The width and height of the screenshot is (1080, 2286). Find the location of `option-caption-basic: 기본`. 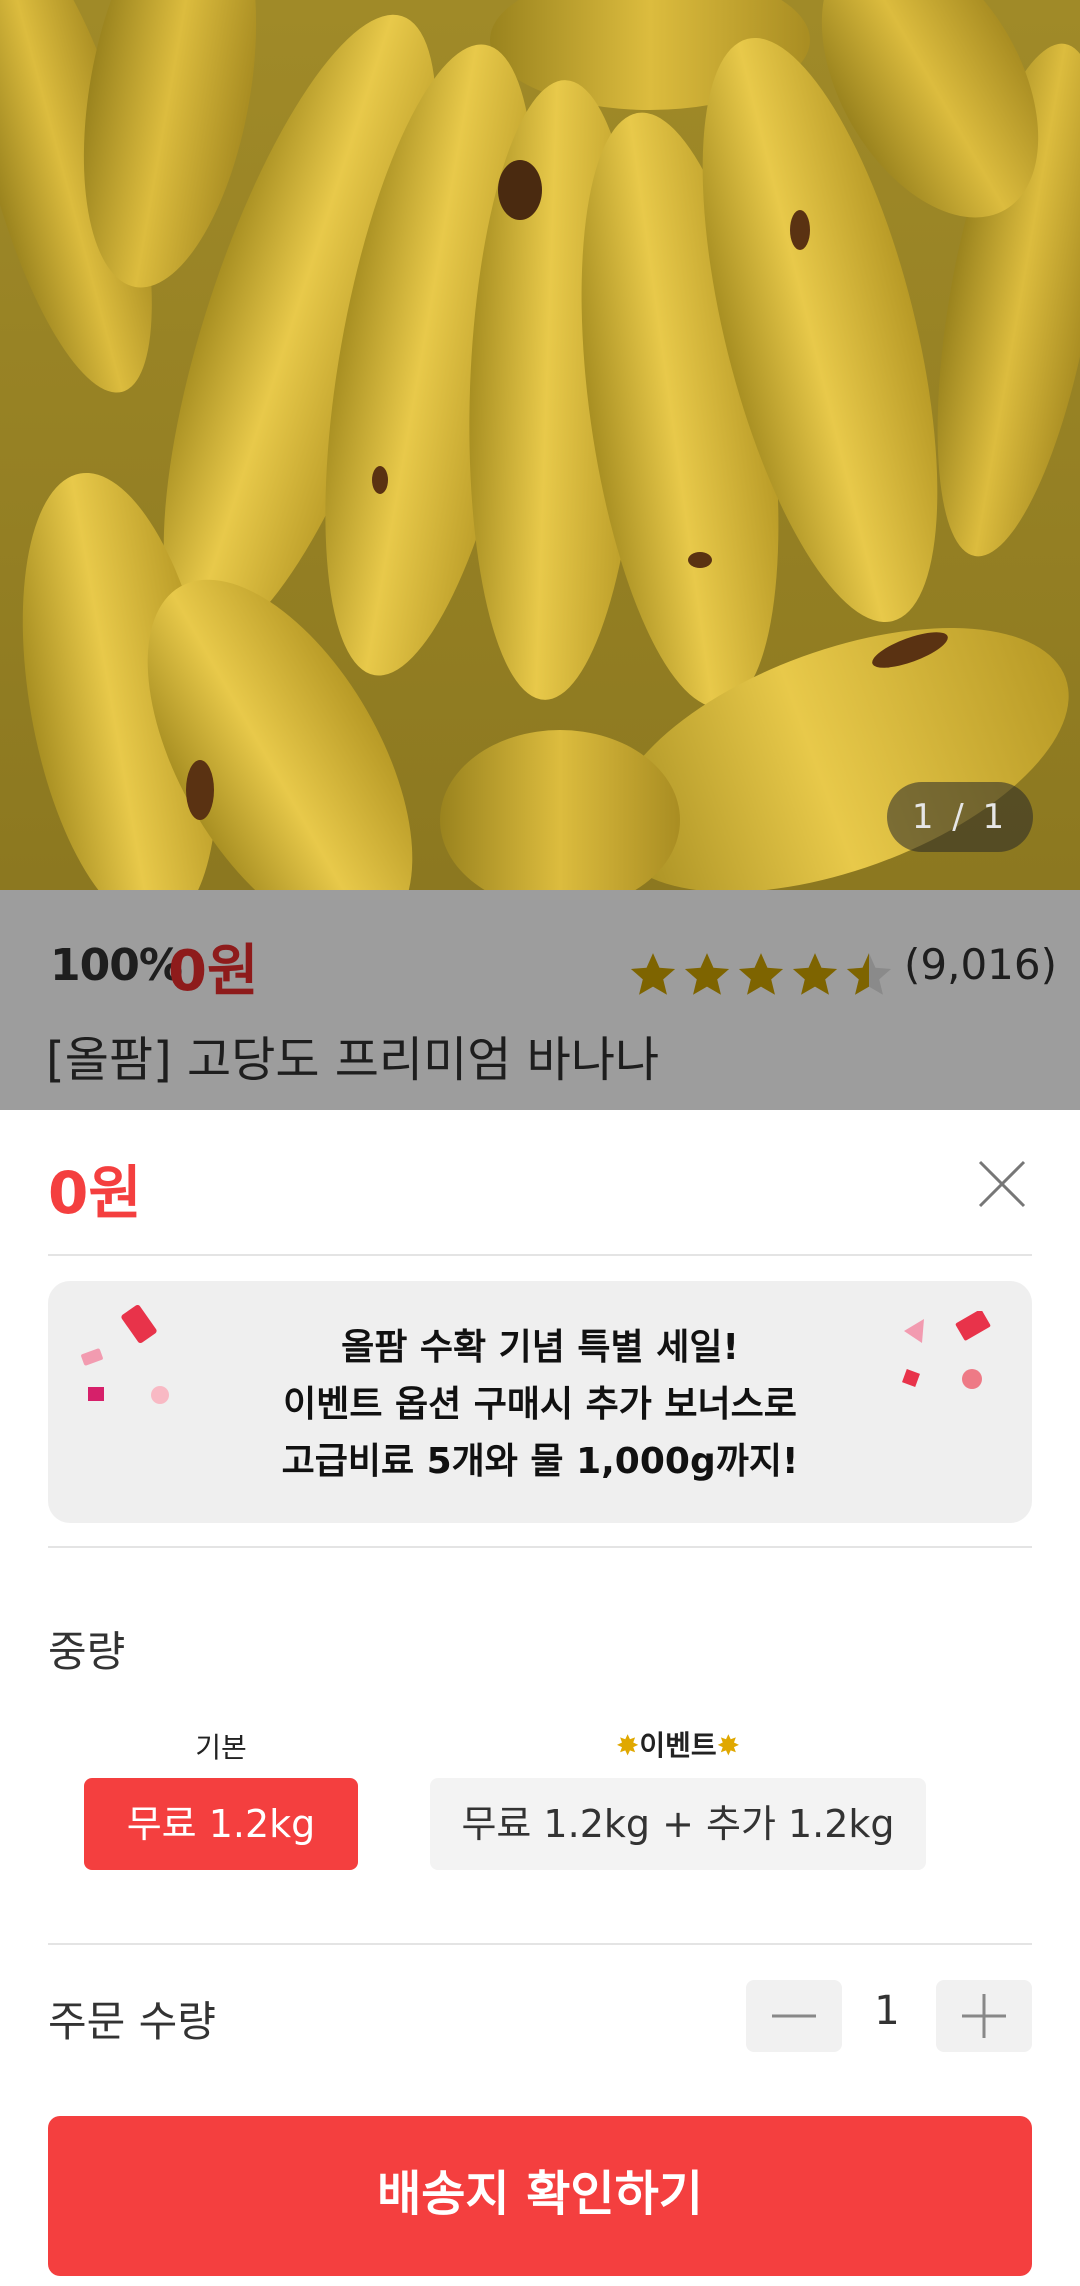

option-caption-basic: 기본 is located at coordinates (221, 1747).